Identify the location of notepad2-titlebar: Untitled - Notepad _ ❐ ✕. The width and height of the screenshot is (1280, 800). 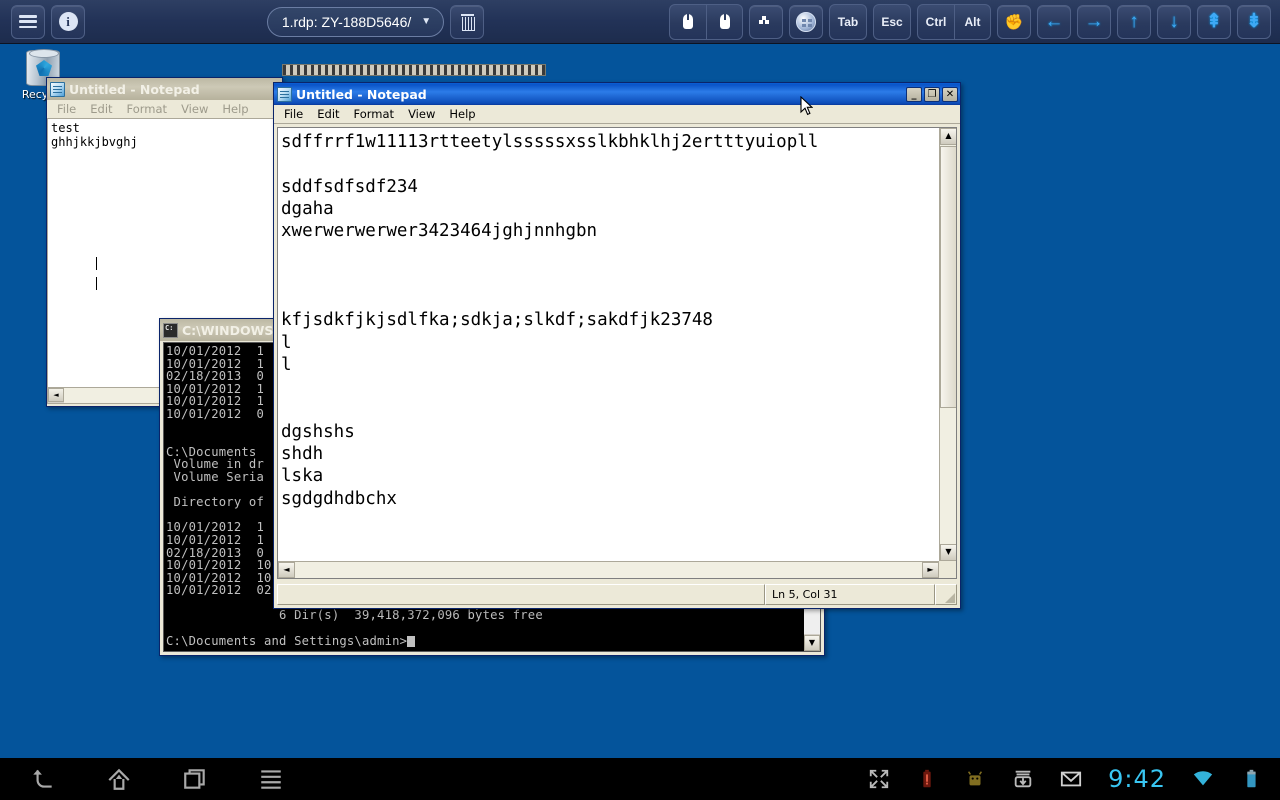
(617, 94).